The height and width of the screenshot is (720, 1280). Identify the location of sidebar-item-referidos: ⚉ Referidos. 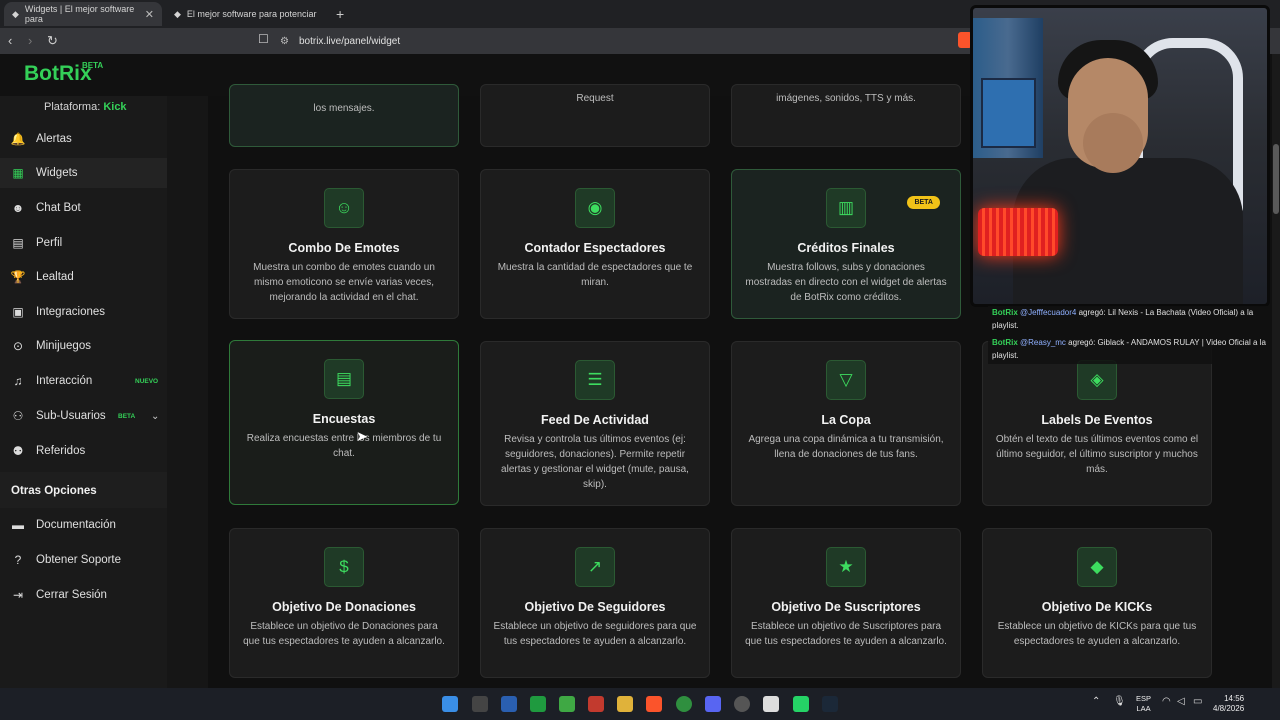
(83, 451).